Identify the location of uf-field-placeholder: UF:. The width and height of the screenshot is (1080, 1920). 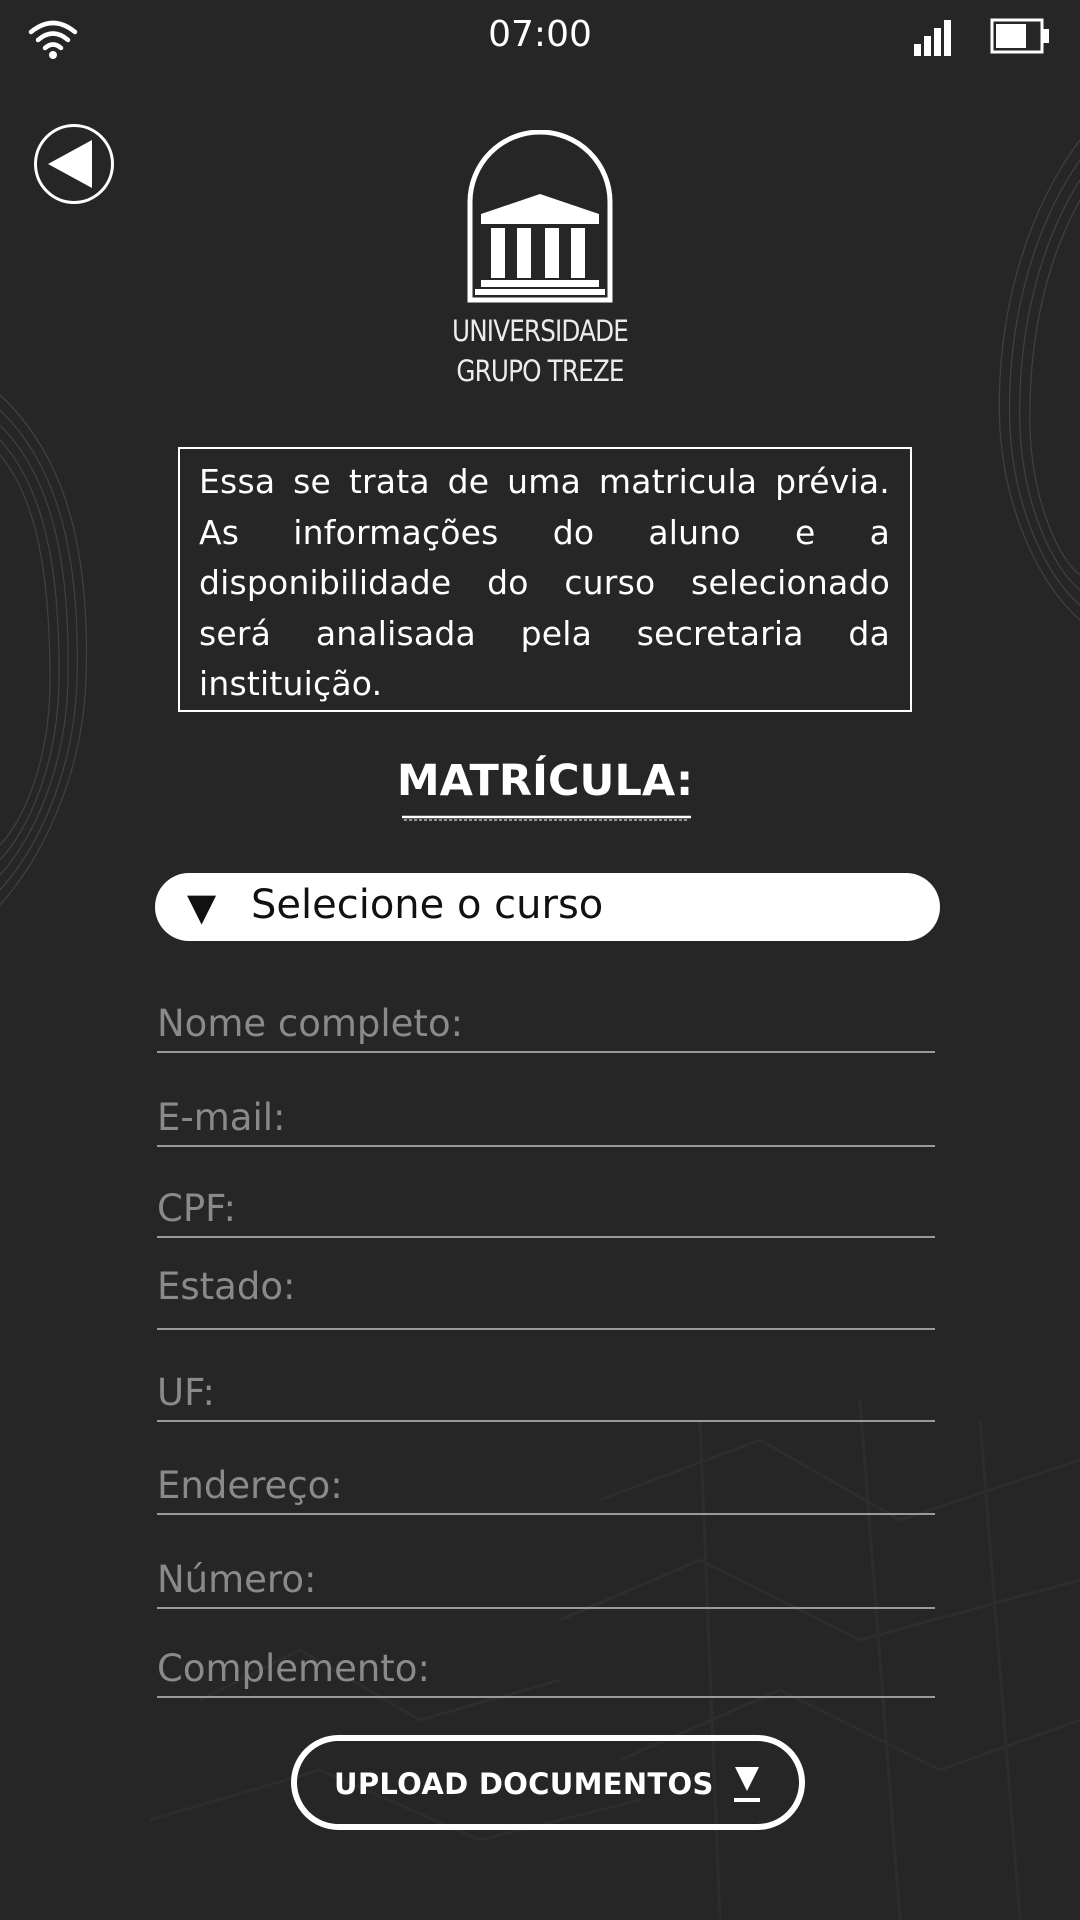
(186, 1392).